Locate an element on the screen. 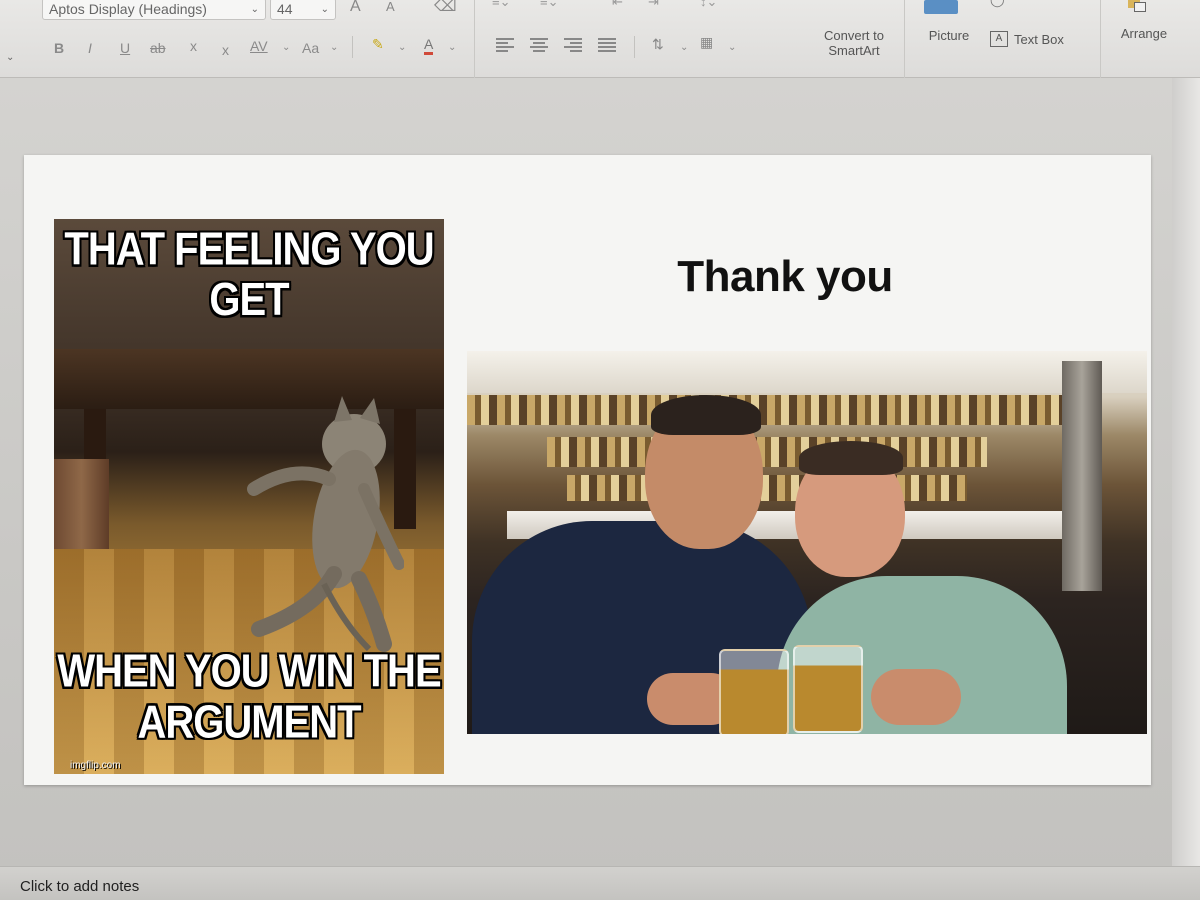 Image resolution: width=1200 pixels, height=900 pixels. arrange-icon is located at coordinates (1138, 7).